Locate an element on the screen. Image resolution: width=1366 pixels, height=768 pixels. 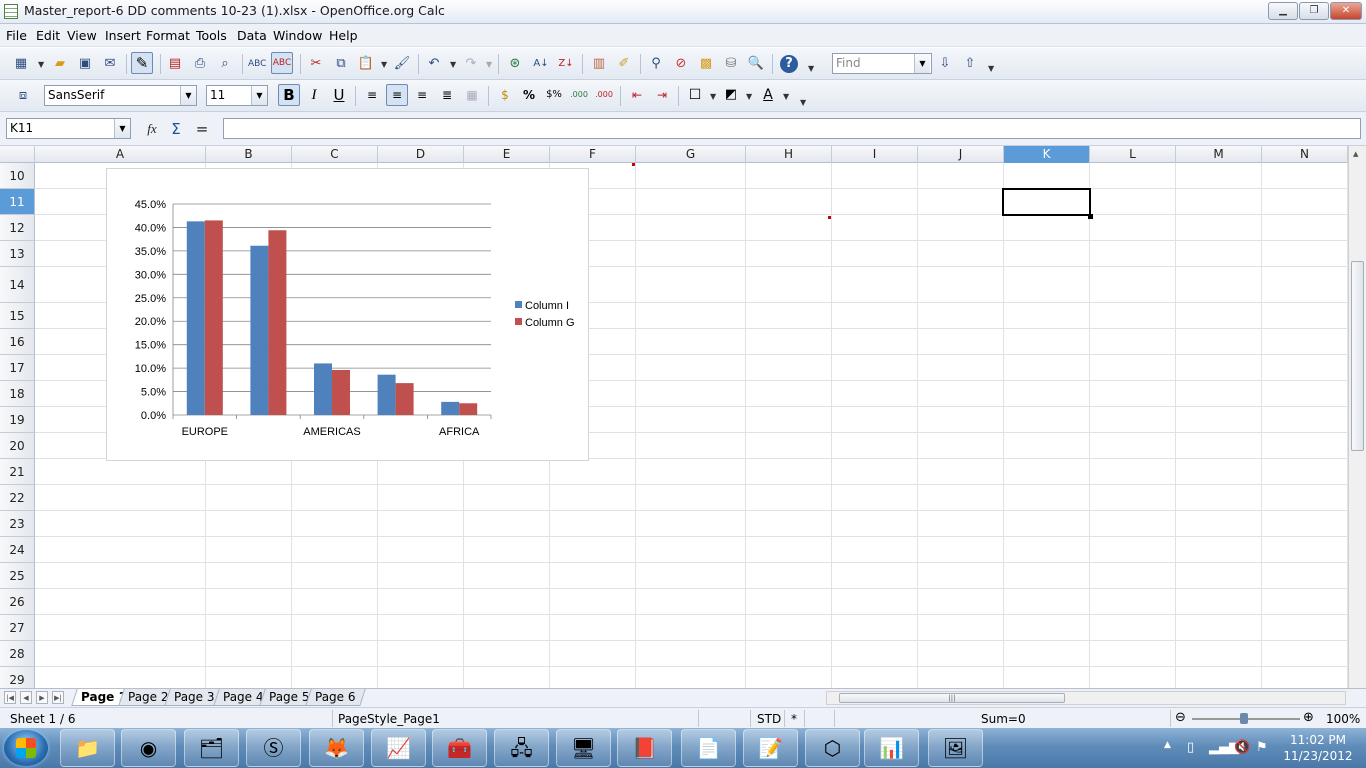
column-header-c: C is located at coordinates (335, 154).